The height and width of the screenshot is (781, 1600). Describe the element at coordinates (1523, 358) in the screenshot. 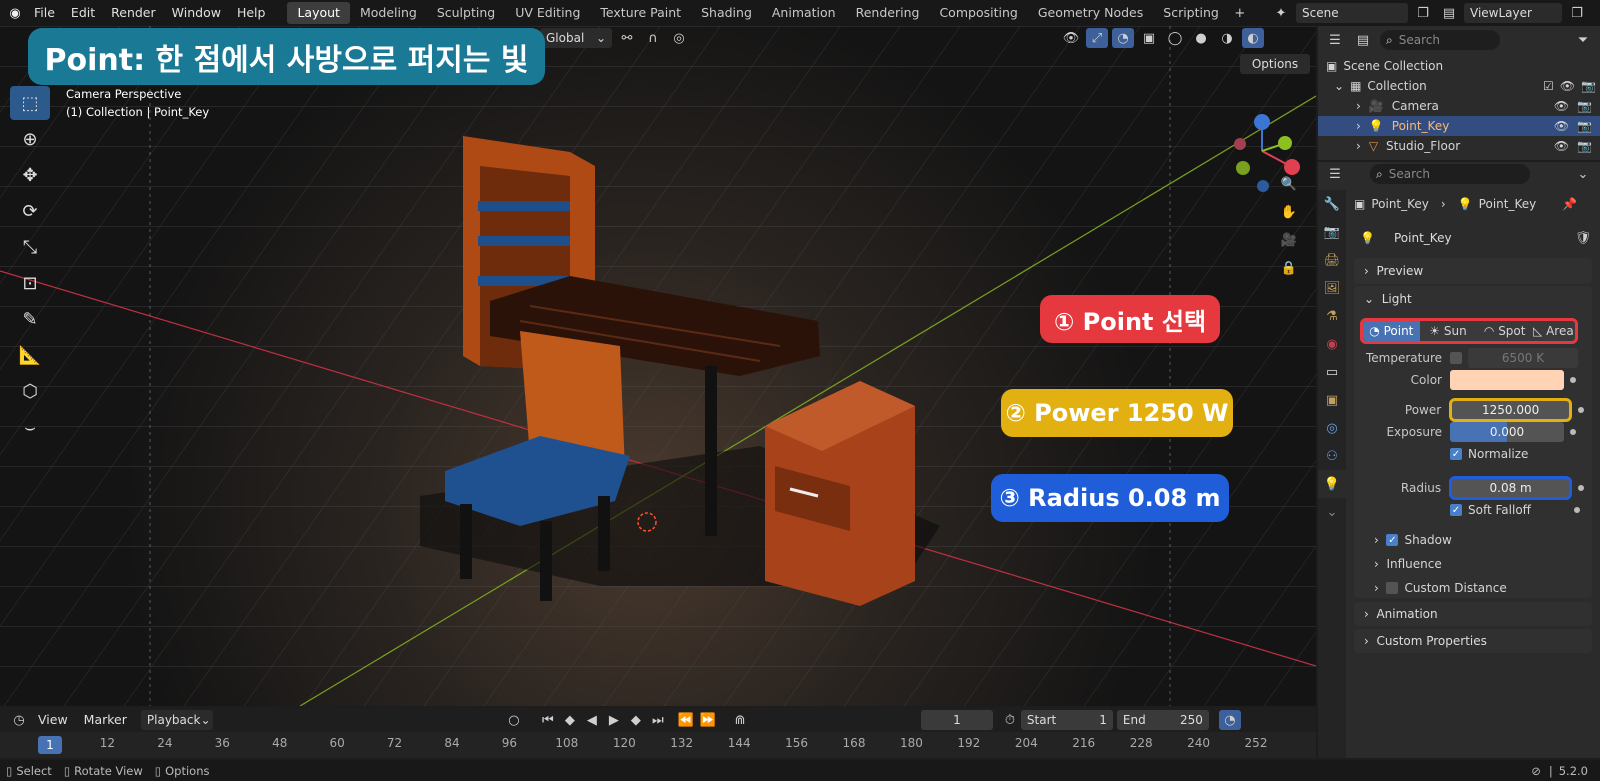

I see `temperature-field: 6500 K` at that location.